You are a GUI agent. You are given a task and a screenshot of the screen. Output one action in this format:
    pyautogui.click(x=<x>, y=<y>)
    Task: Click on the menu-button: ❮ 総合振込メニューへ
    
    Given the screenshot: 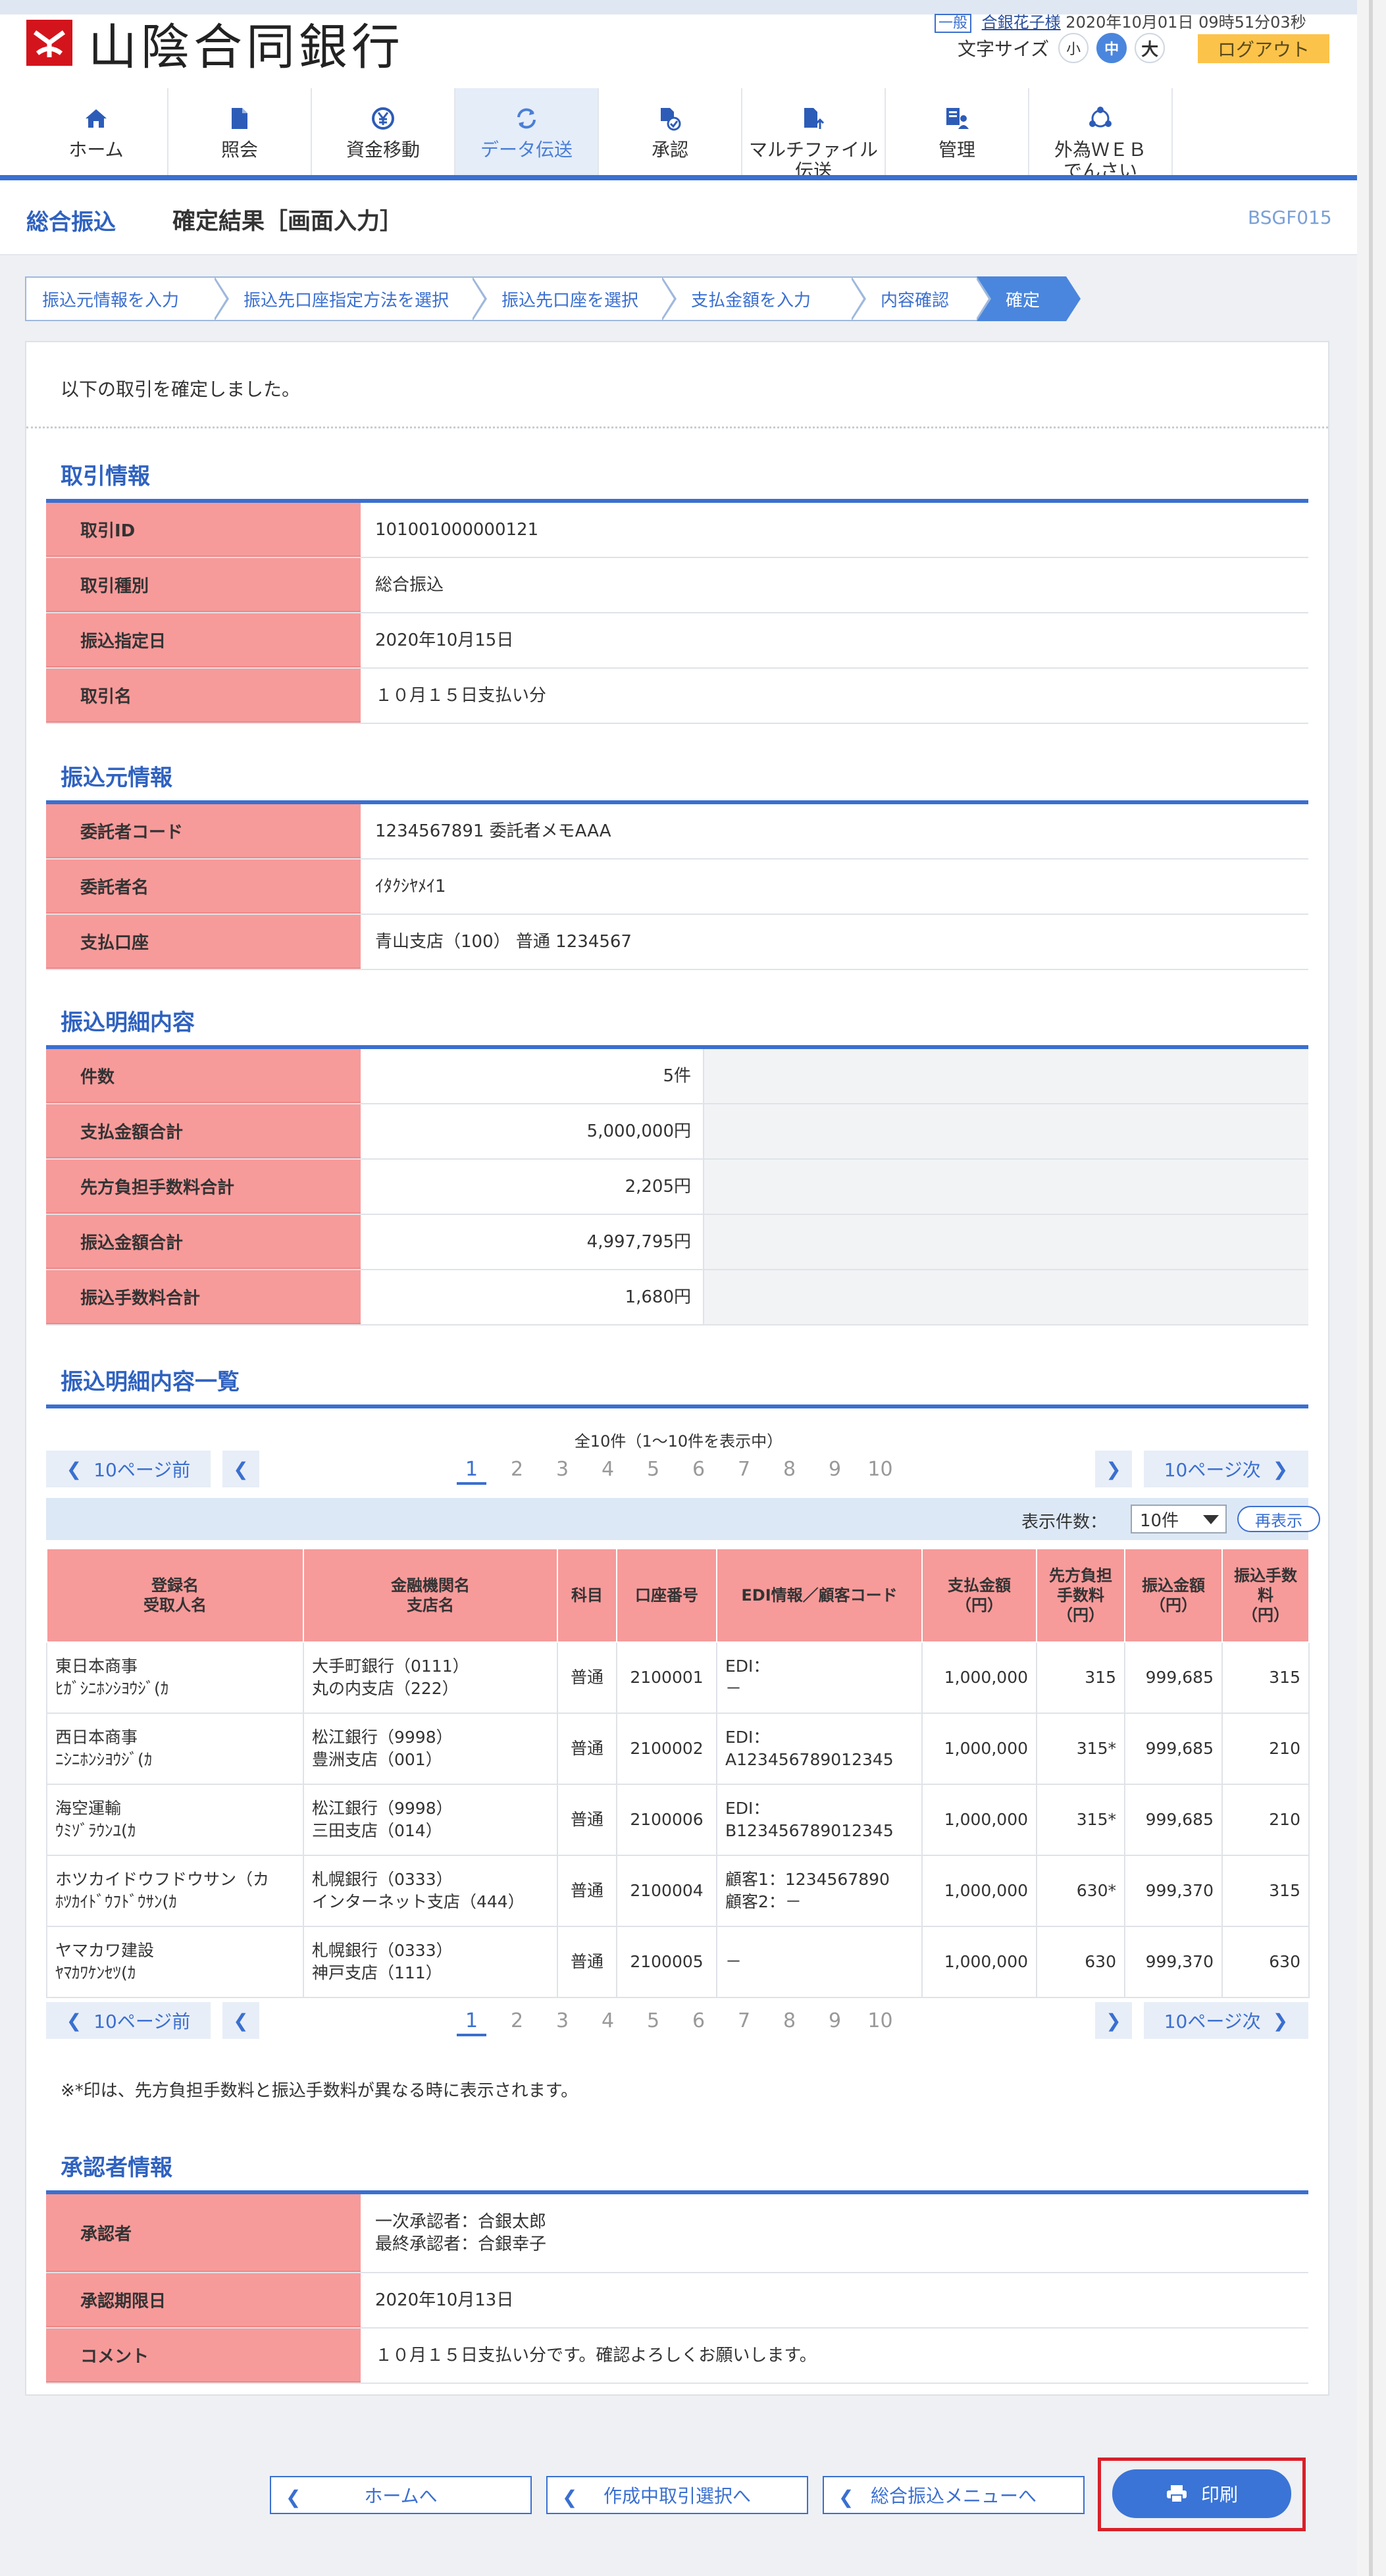 What is the action you would take?
    pyautogui.click(x=954, y=2495)
    